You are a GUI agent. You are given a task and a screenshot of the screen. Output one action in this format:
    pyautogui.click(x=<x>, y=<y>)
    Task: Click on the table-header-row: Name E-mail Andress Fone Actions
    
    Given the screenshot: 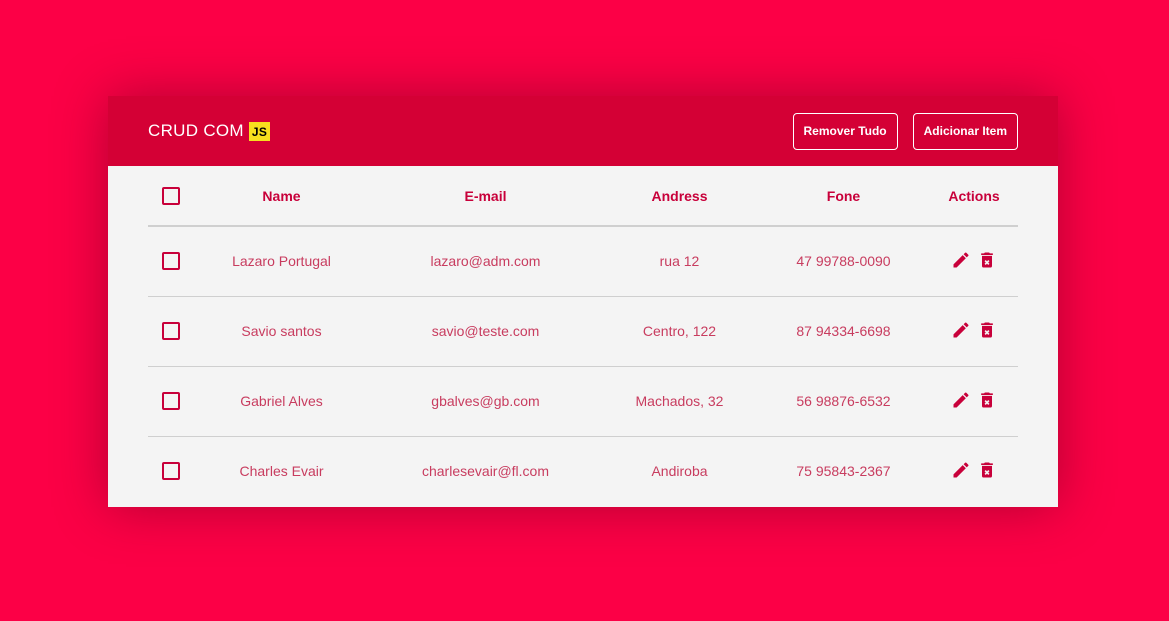 What is the action you would take?
    pyautogui.click(x=583, y=196)
    